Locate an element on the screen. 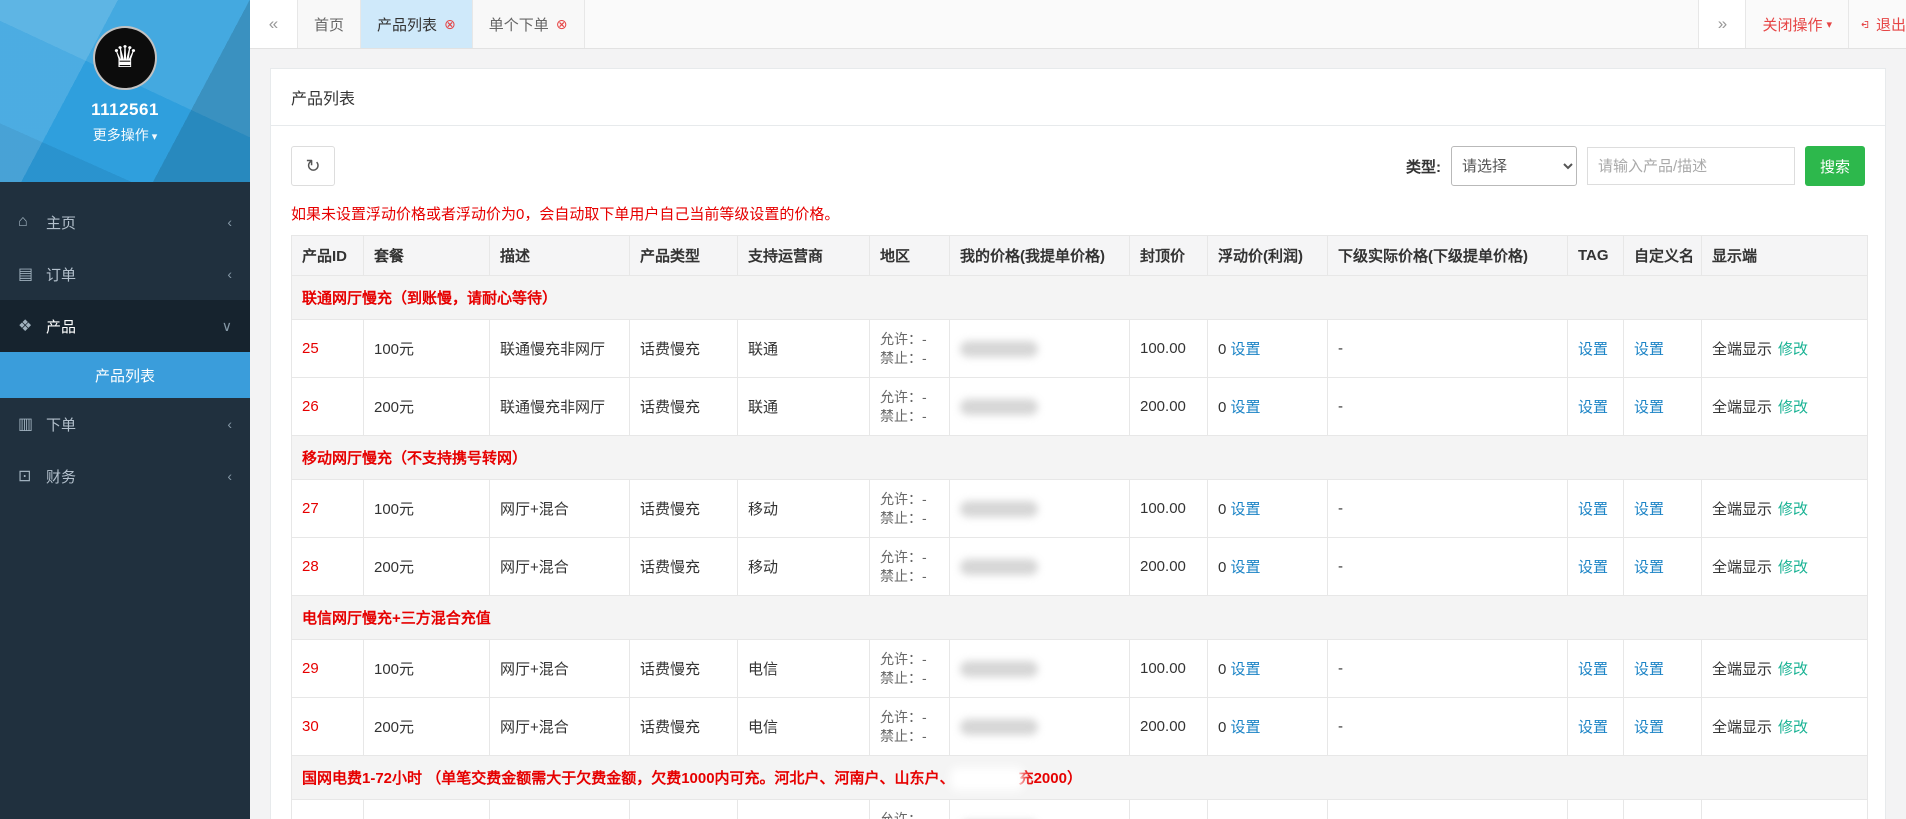 This screenshot has height=819, width=1906. float-price-cell is located at coordinates (1267, 809).